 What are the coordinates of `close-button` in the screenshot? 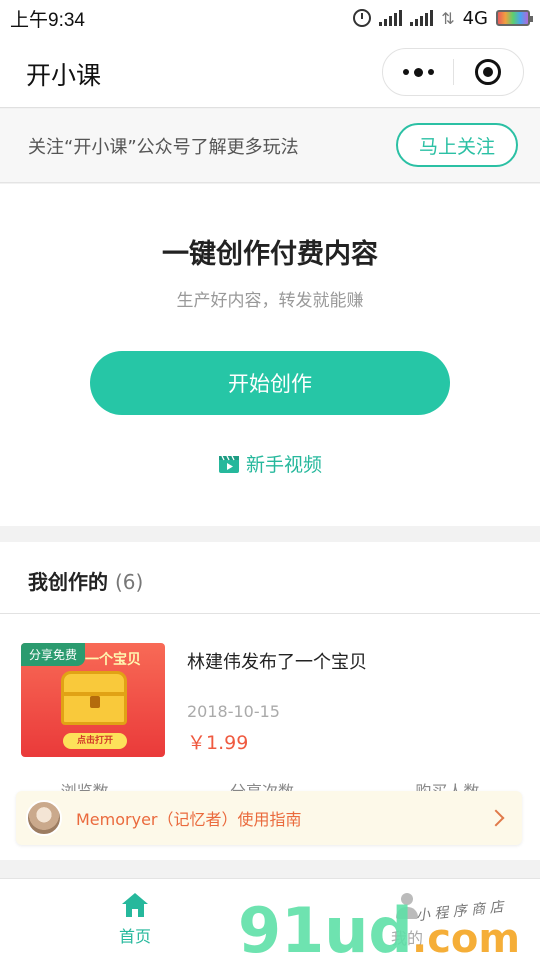 It's located at (488, 72).